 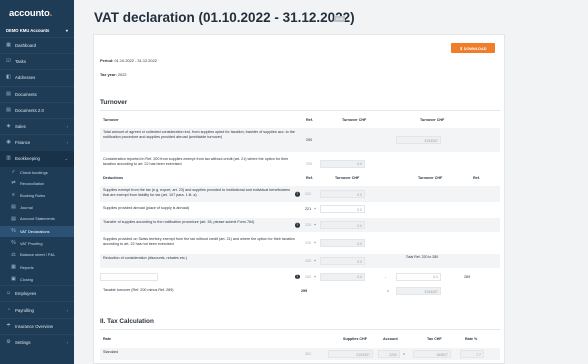 I want to click on section-turnover-title: Turnover, so click(x=114, y=102).